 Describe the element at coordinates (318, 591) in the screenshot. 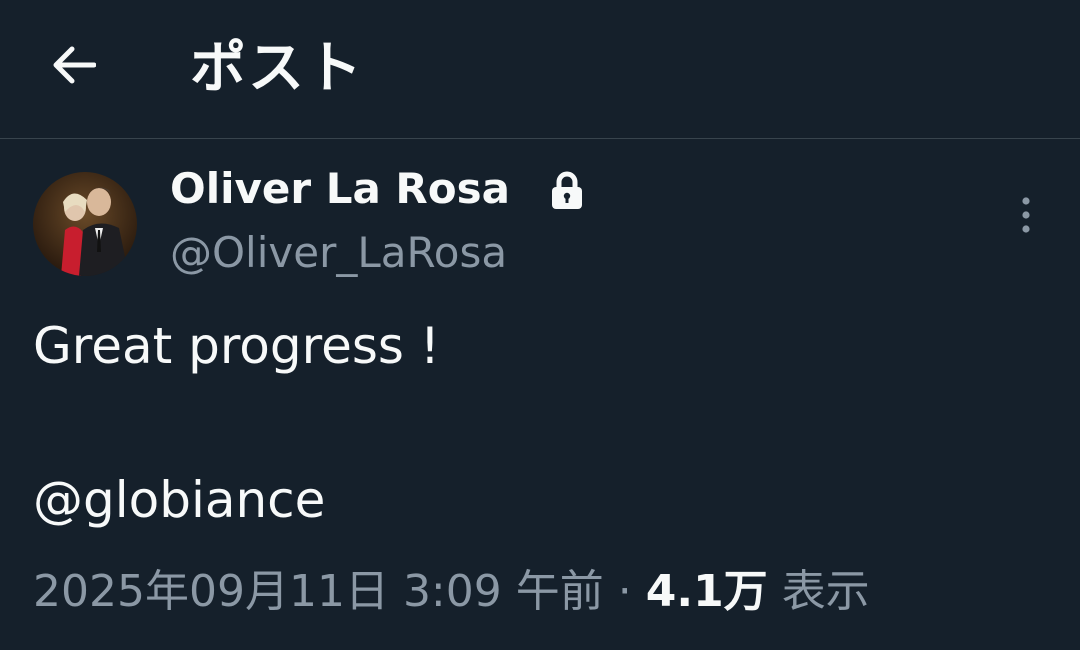

I see `timestamp: 2025年09月11日 3:09 午前` at that location.